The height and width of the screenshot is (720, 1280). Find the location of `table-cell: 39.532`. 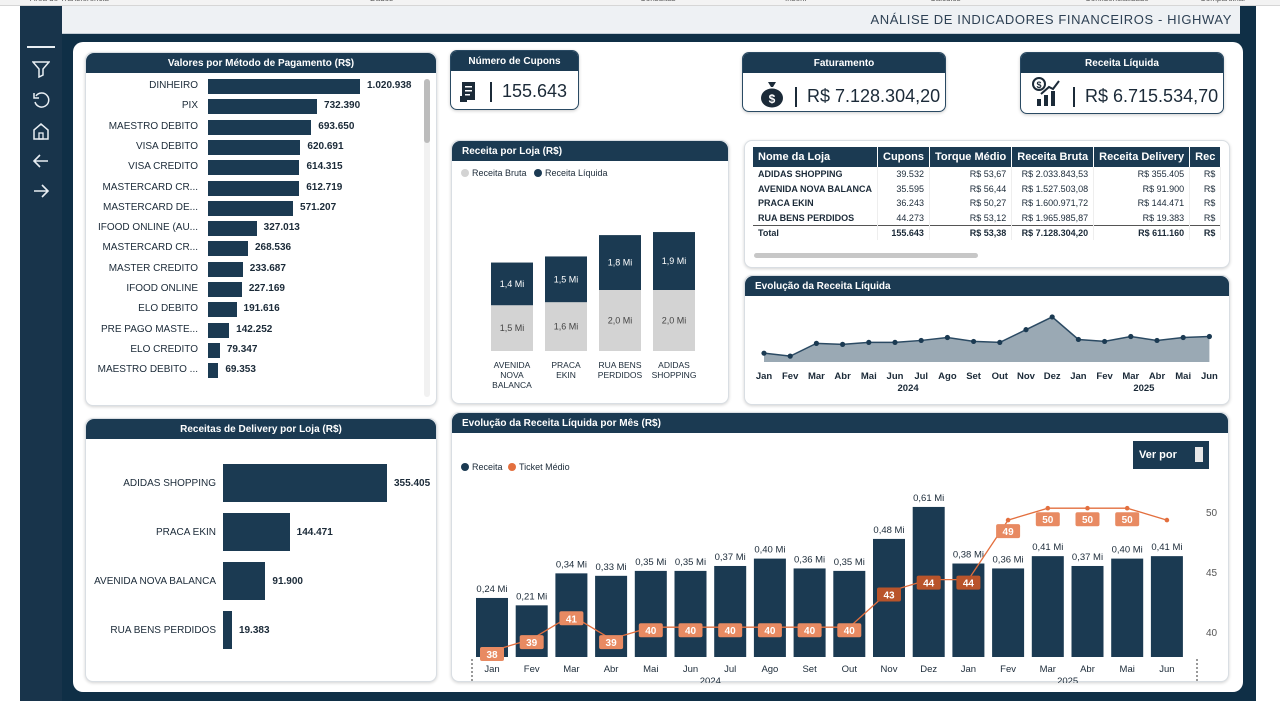

table-cell: 39.532 is located at coordinates (903, 174).